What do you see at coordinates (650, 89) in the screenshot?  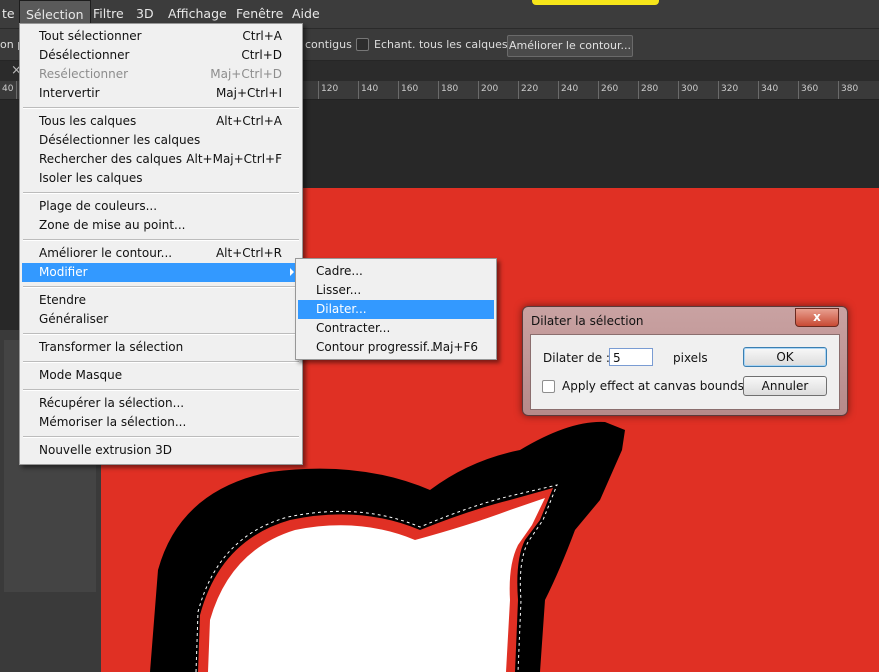 I see `ruler-tick: 280` at bounding box center [650, 89].